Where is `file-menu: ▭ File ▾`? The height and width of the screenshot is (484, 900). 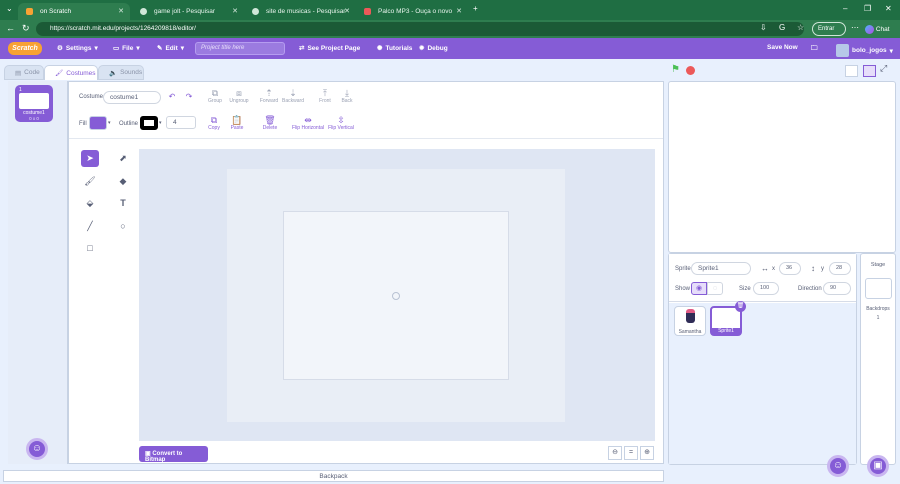 file-menu: ▭ File ▾ is located at coordinates (126, 48).